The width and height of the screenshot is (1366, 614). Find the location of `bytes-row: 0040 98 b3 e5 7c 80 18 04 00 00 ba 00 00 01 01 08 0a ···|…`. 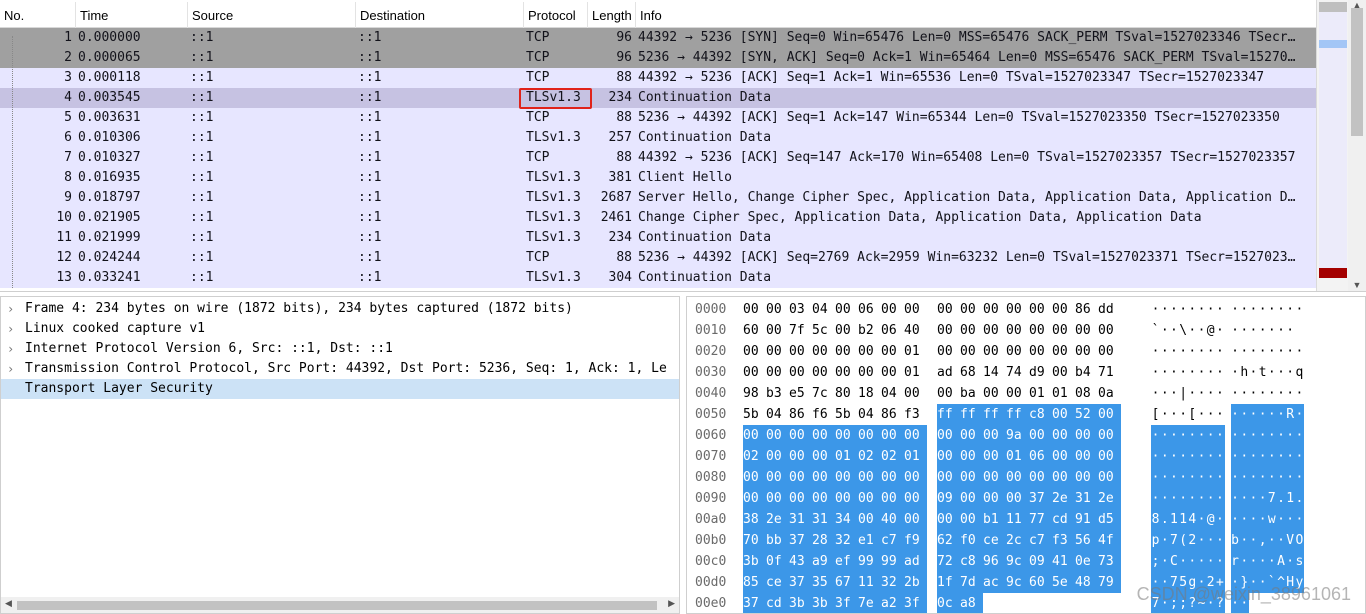

bytes-row: 0040 98 b3 e5 7c 80 18 04 00 00 ba 00 00 01 01 08 0a ···|… is located at coordinates (1026, 393).